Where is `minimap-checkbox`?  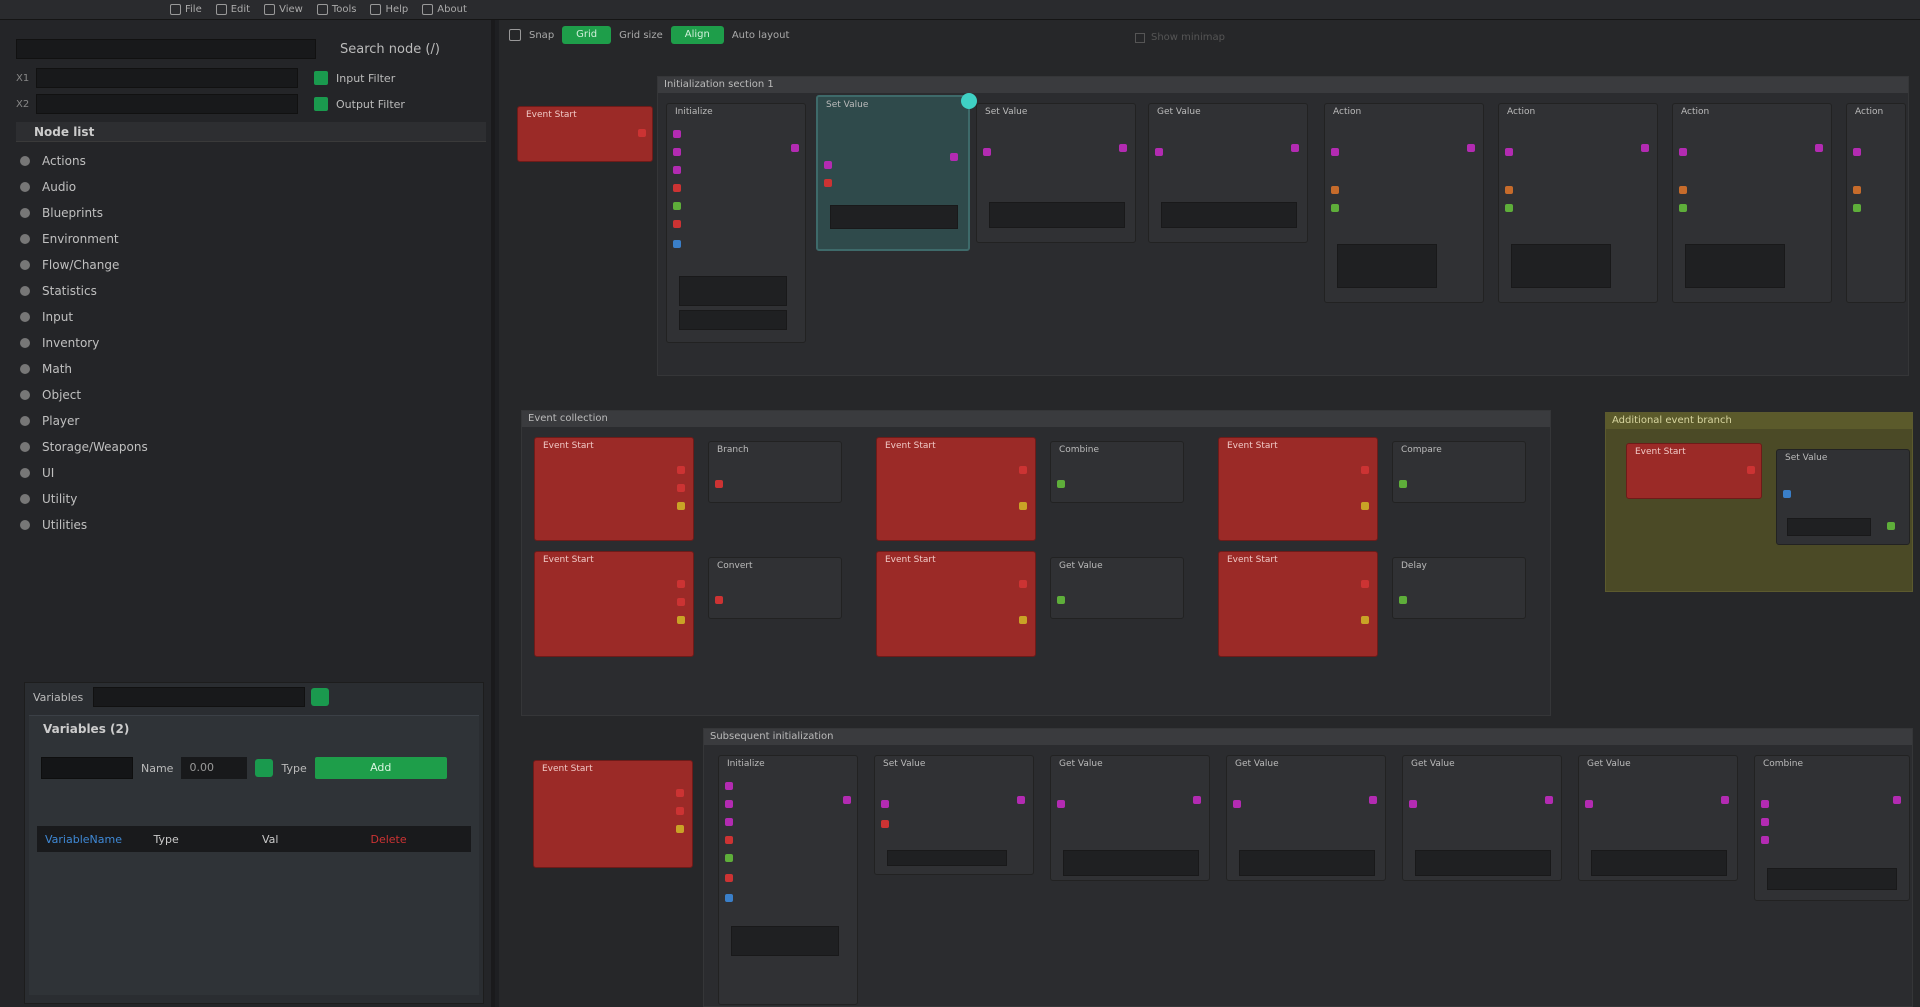
minimap-checkbox is located at coordinates (1140, 37).